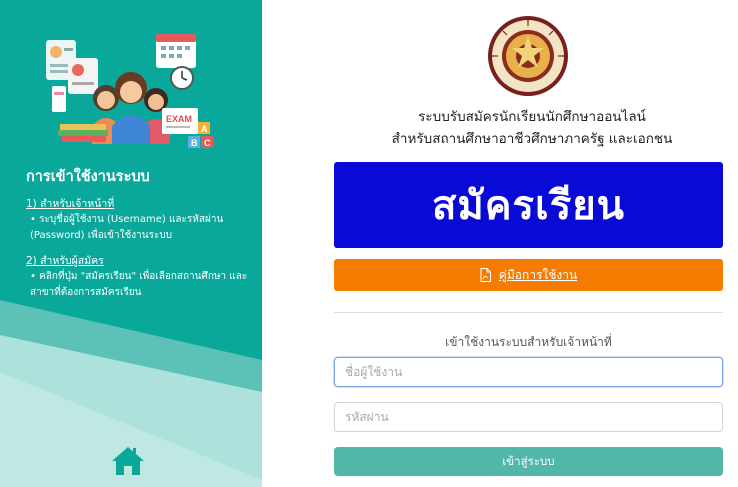 This screenshot has height=487, width=738. Describe the element at coordinates (194, 143) in the screenshot. I see `abc-block-b: B` at that location.